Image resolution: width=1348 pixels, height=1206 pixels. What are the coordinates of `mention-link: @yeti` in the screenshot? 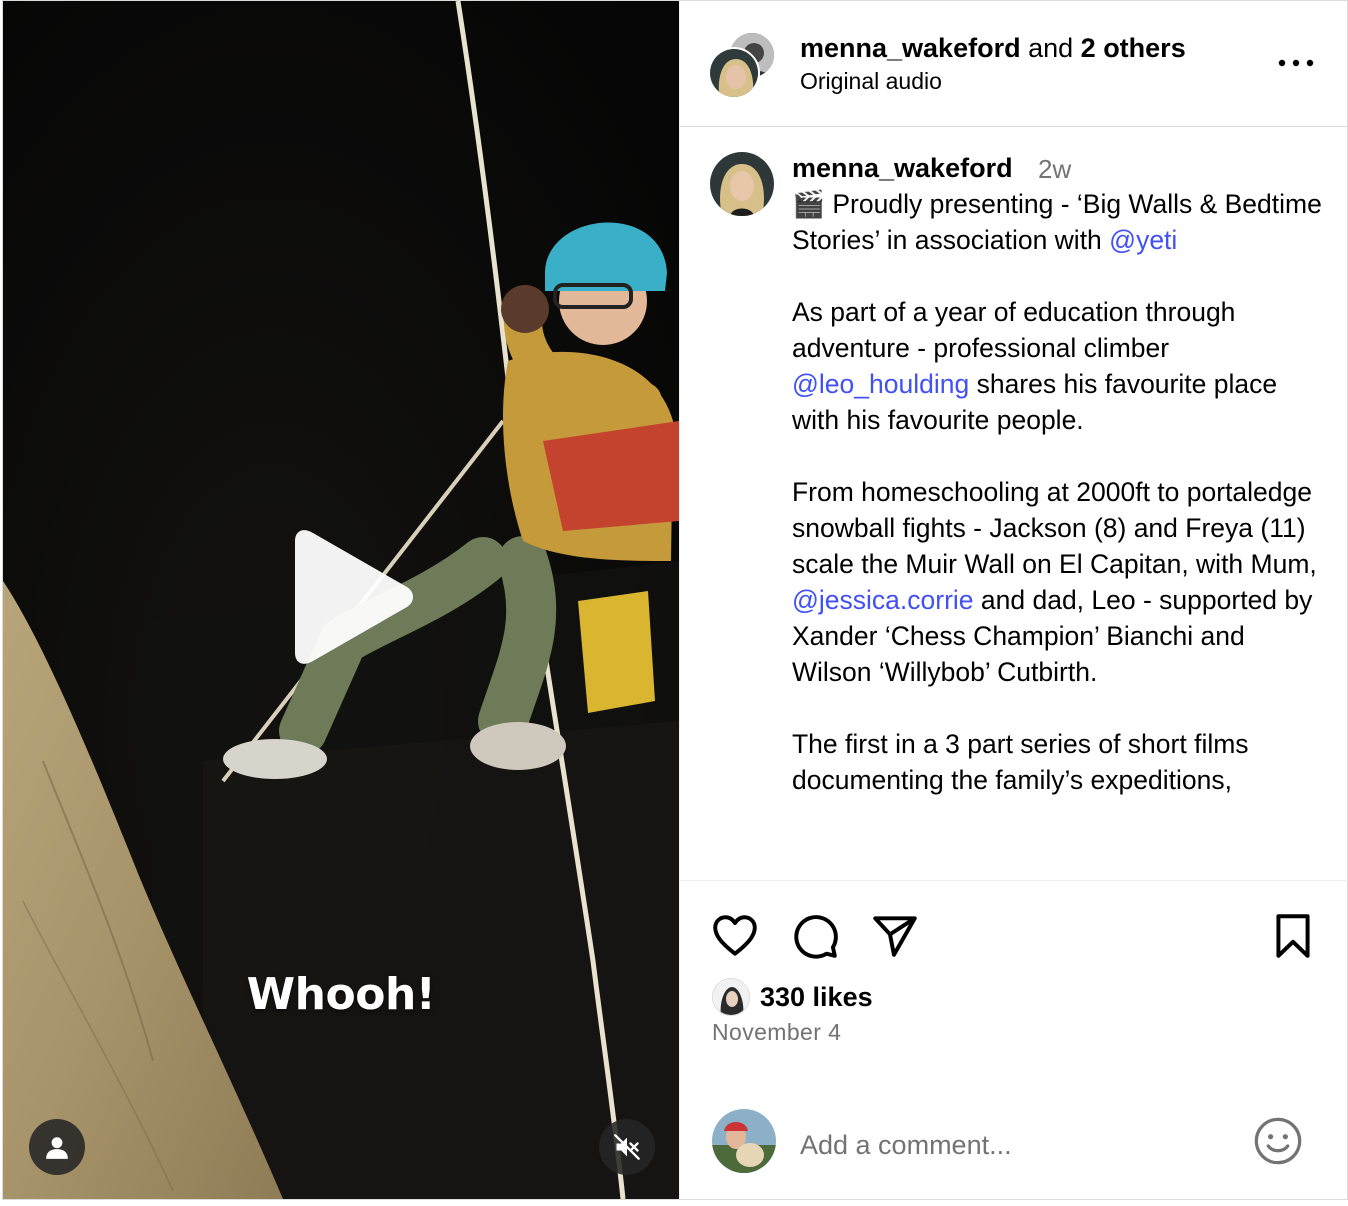 It's located at (1143, 240).